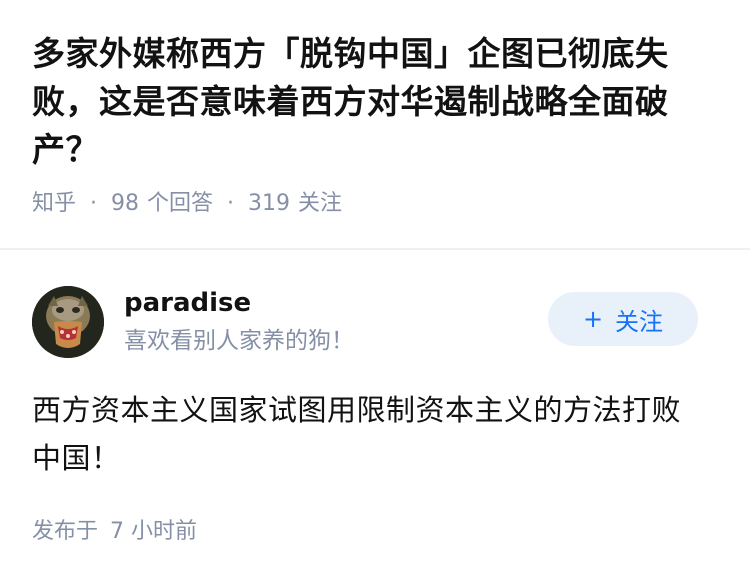  Describe the element at coordinates (154, 531) in the screenshot. I see `publish-time-value: 7 小时前` at that location.